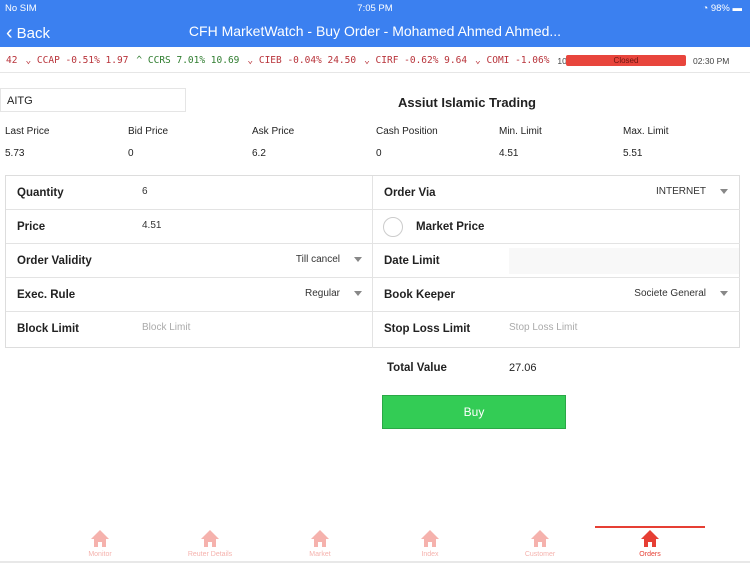 The image size is (750, 563). I want to click on tab-index: Index, so click(430, 544).